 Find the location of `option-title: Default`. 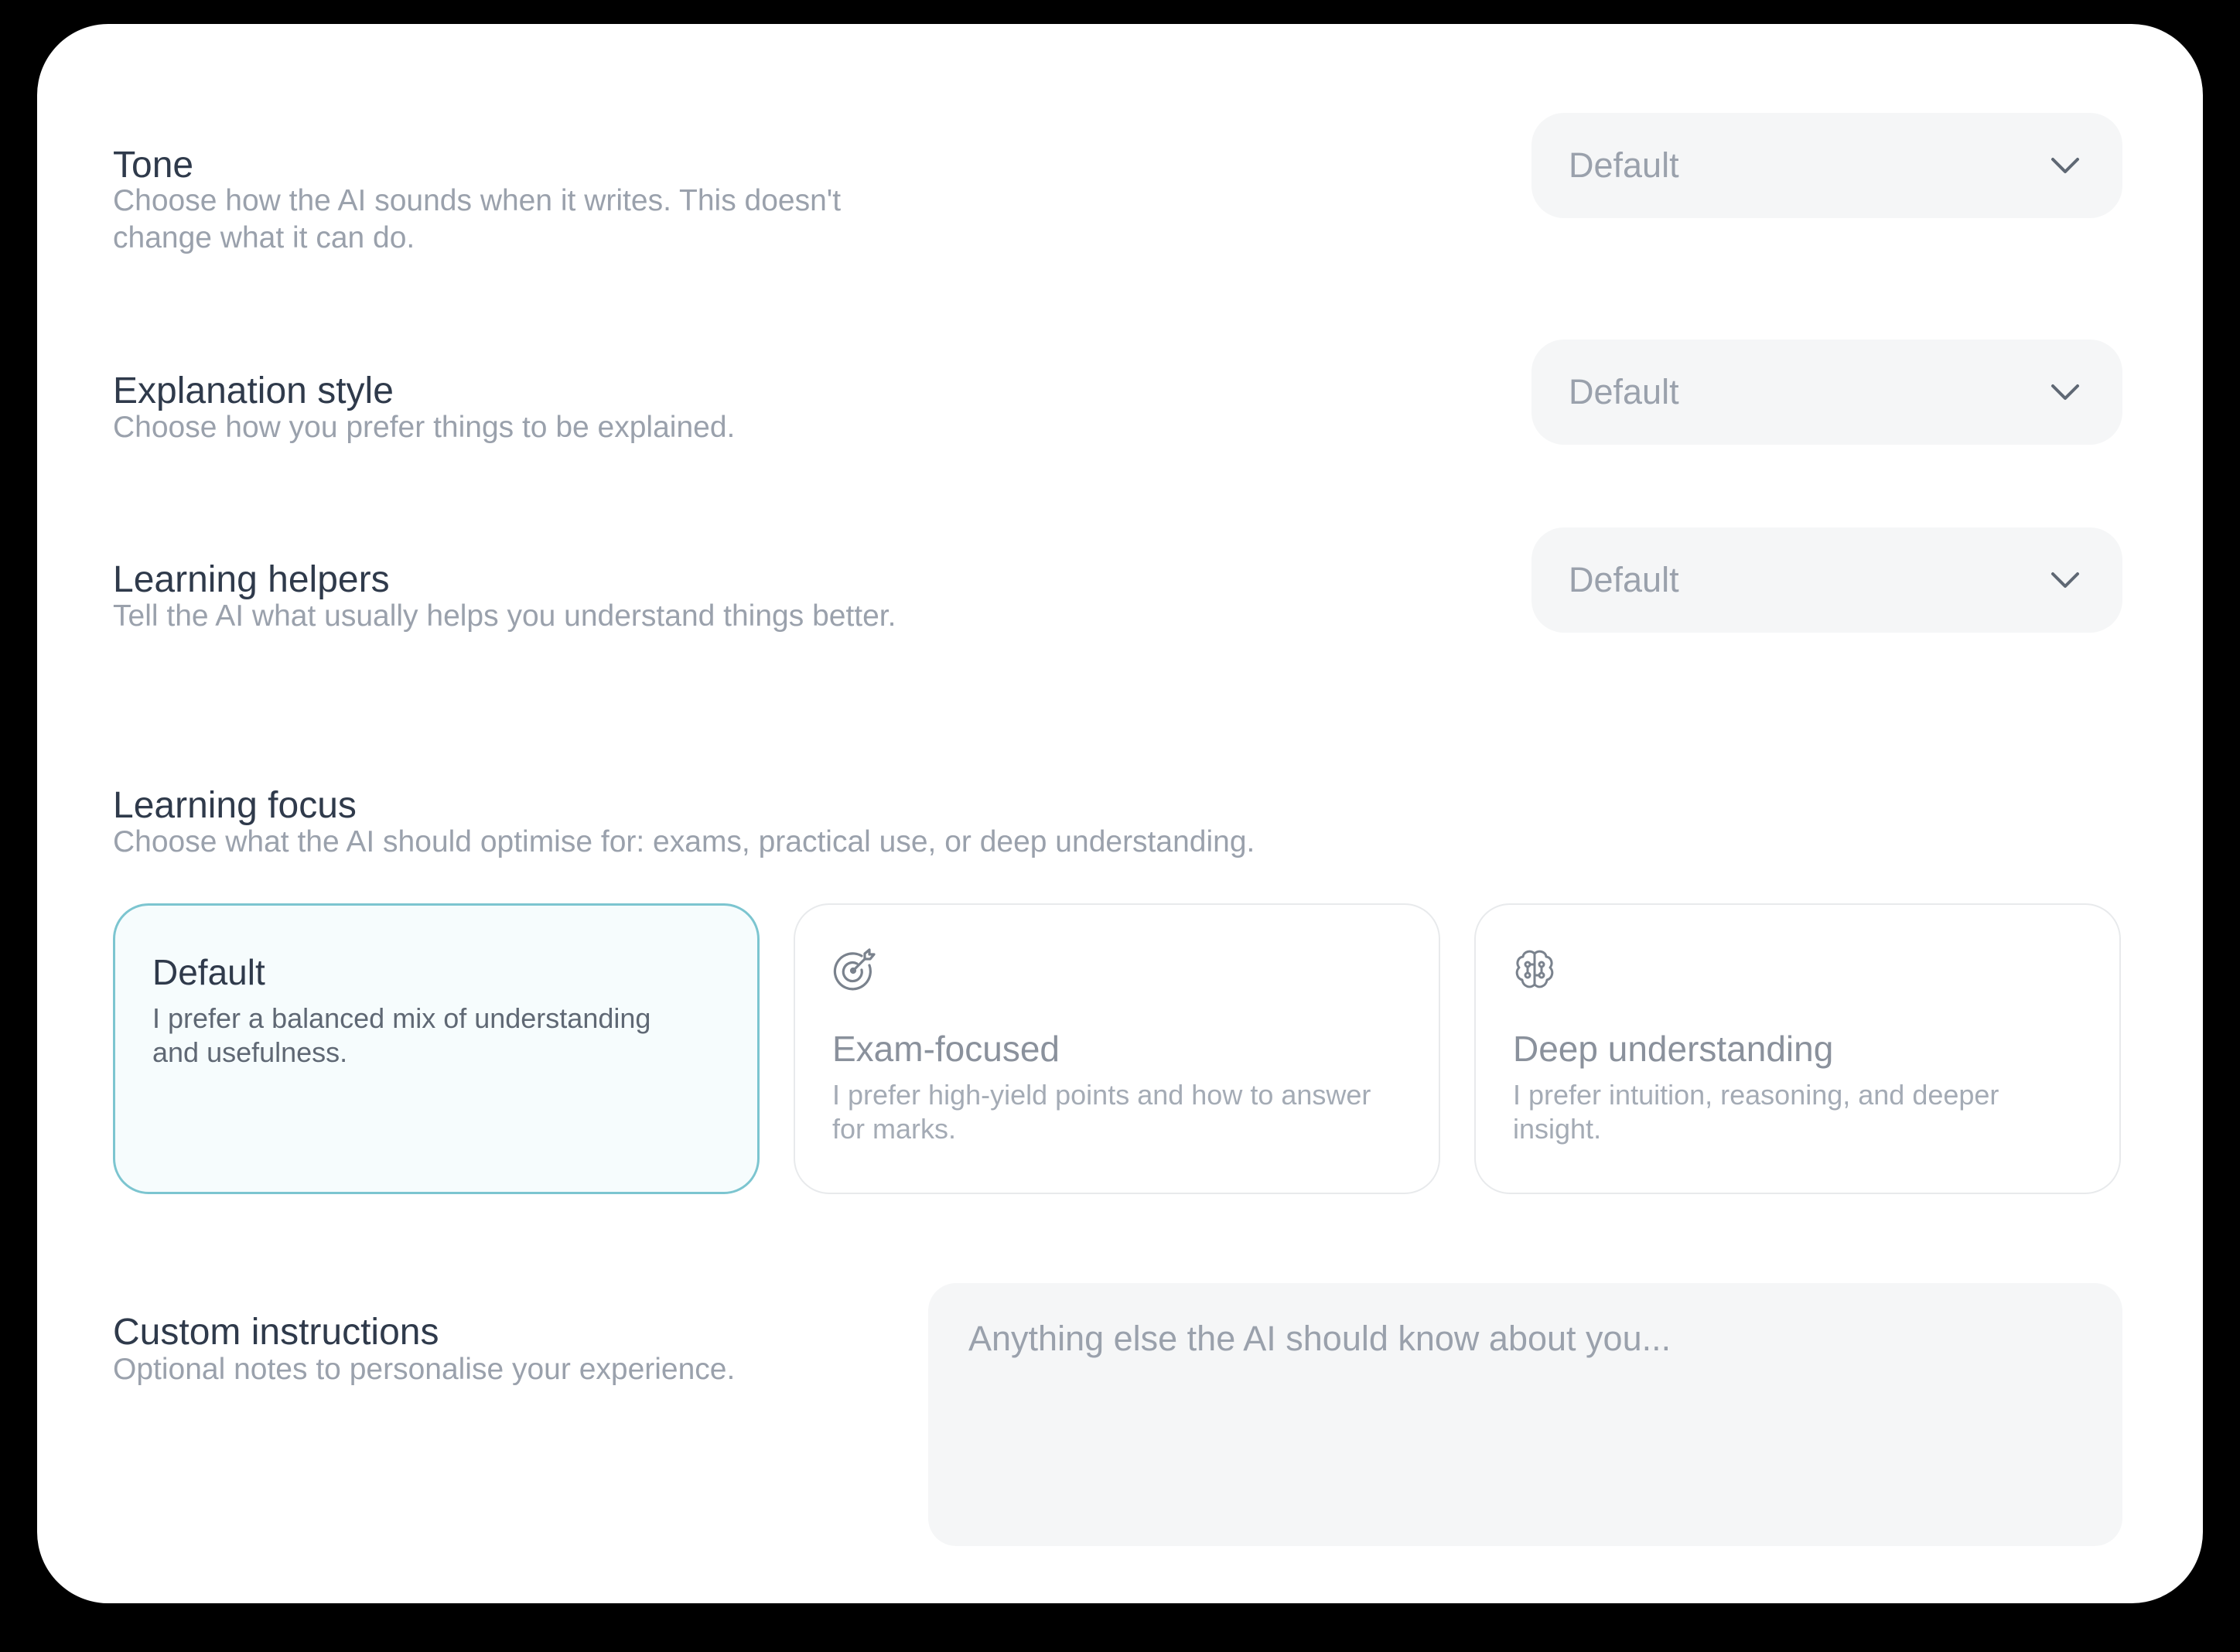

option-title: Default is located at coordinates (209, 972).